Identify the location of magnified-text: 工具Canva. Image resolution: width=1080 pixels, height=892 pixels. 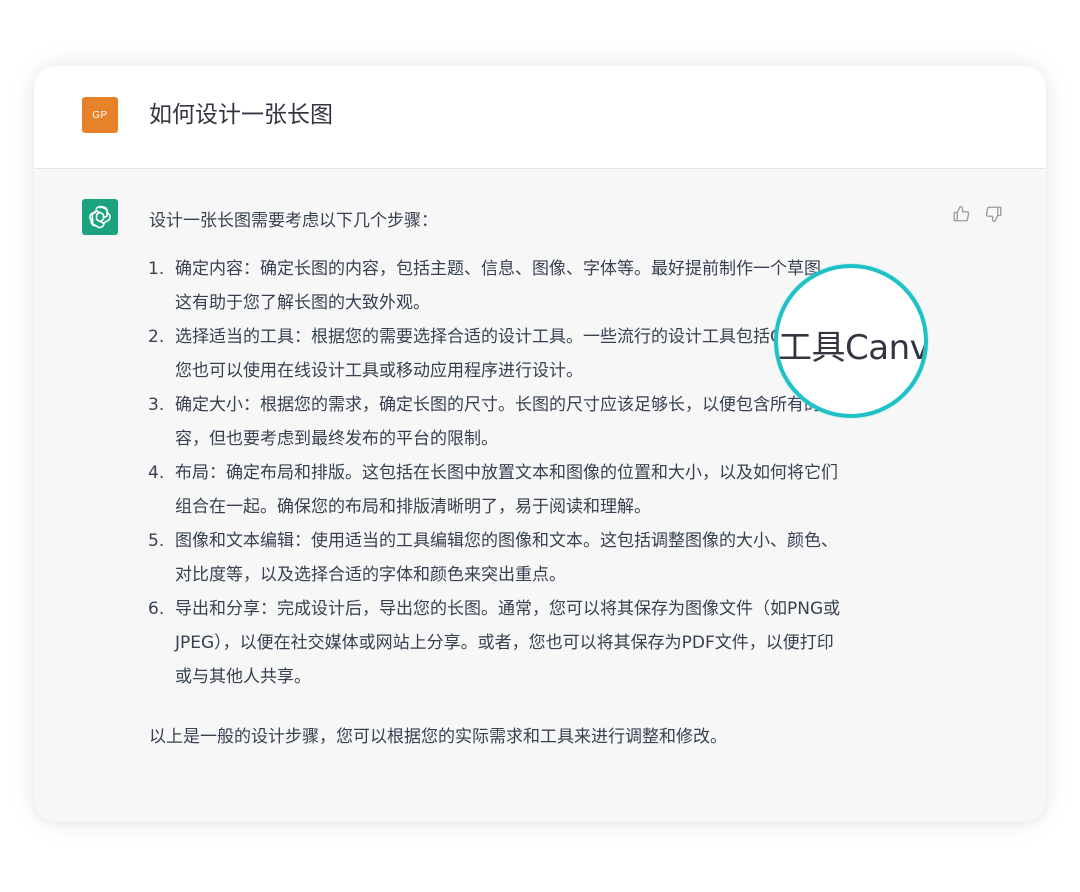
(853, 348).